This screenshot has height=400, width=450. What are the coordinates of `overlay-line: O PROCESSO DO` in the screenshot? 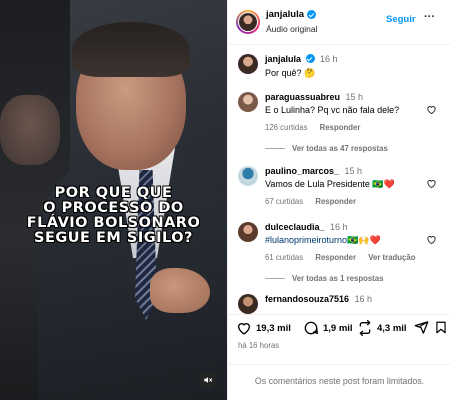 It's located at (113, 208).